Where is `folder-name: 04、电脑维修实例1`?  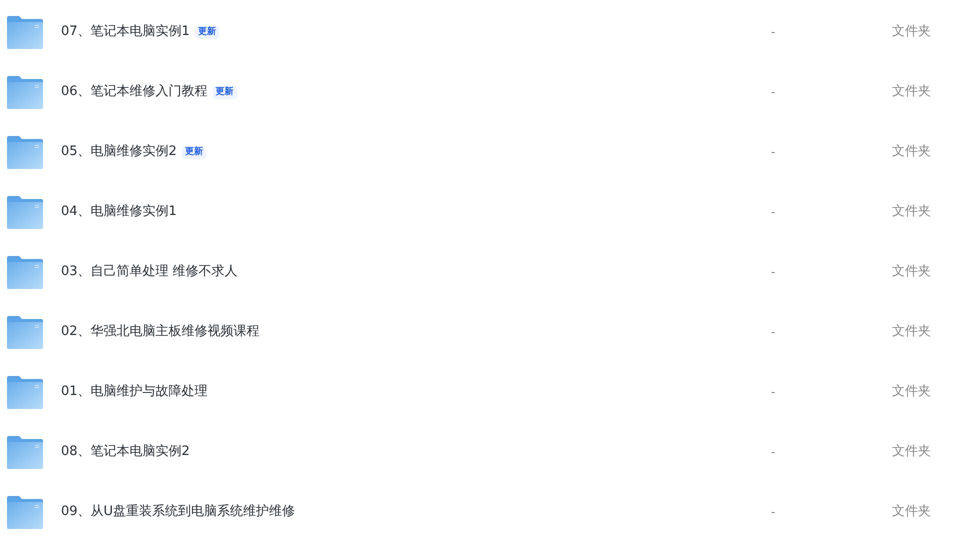 folder-name: 04、电脑维修实例1 is located at coordinates (119, 212).